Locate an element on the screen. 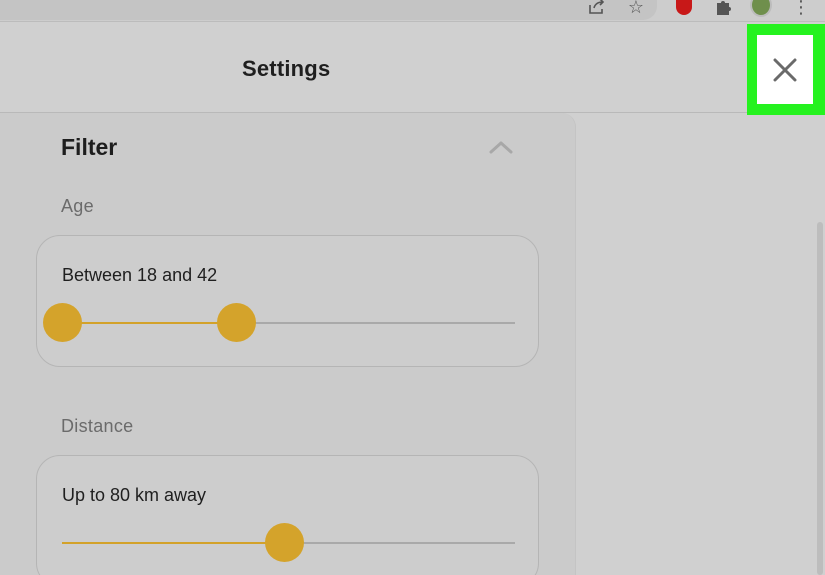  age-slider-min-thumb is located at coordinates (62, 322).